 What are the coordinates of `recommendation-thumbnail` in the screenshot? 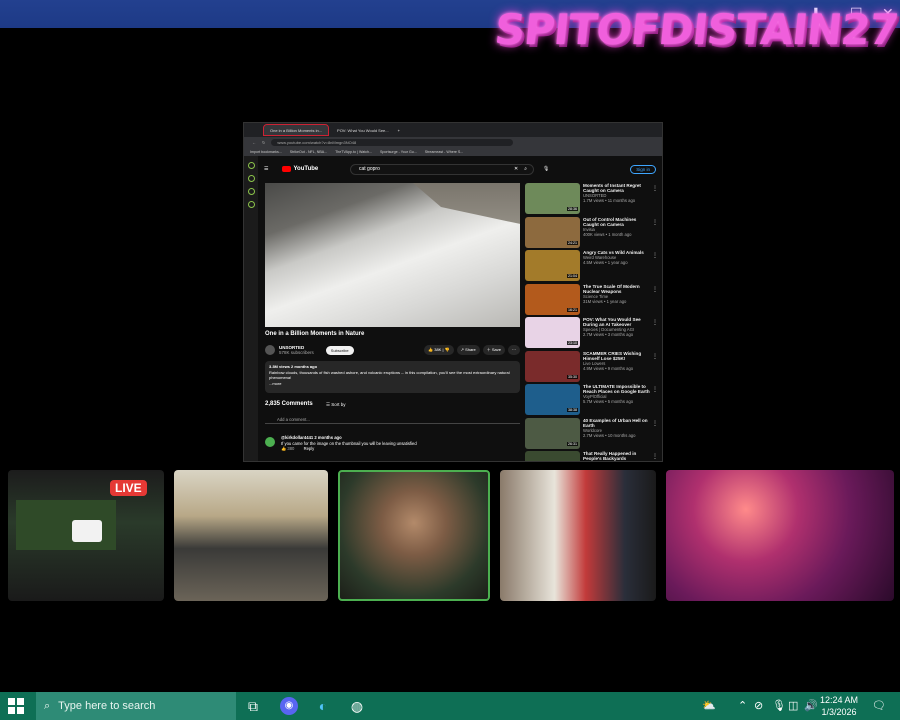 It's located at (552, 456).